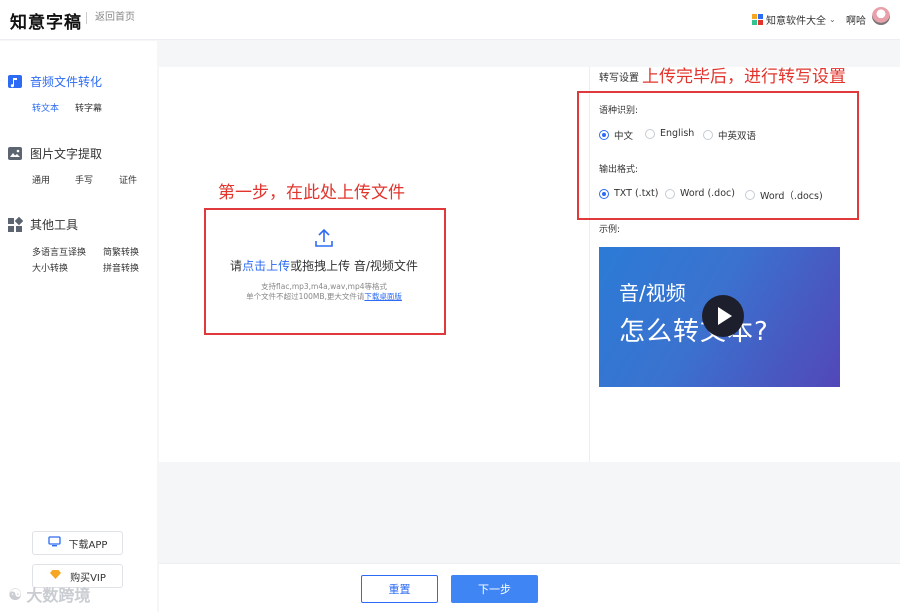  I want to click on sidebar-group-audio-label: 音频文件转化, so click(66, 82).